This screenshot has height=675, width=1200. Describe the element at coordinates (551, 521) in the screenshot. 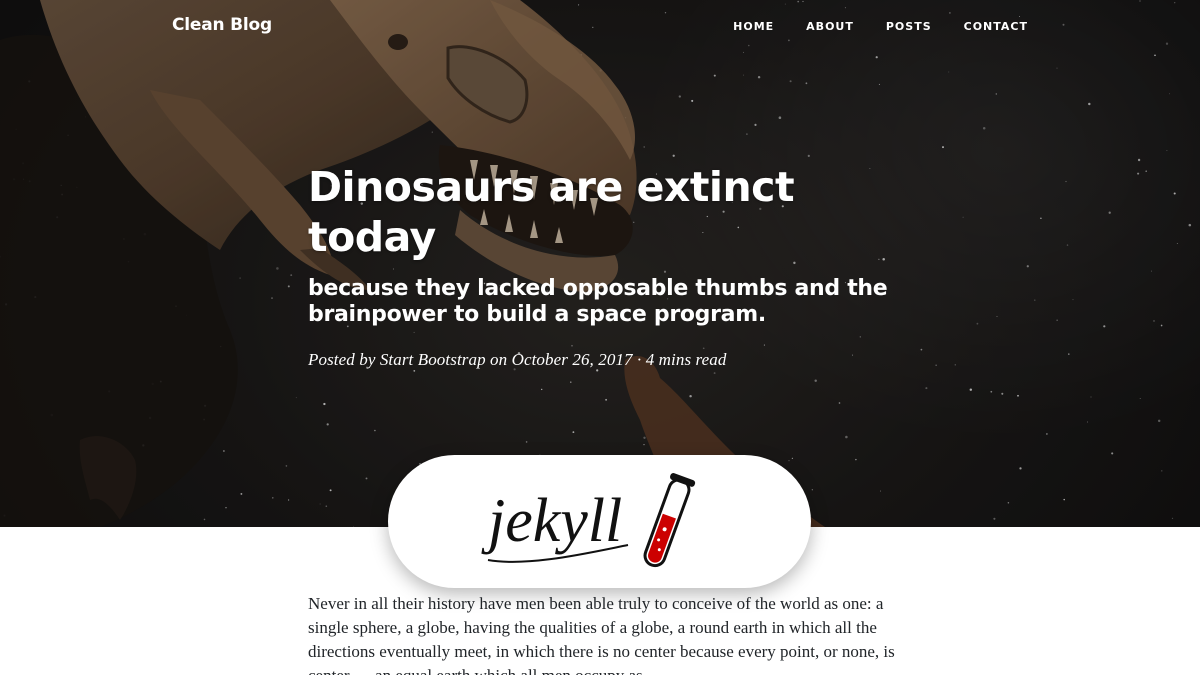

I see `logo-wordmark: jekyll` at that location.